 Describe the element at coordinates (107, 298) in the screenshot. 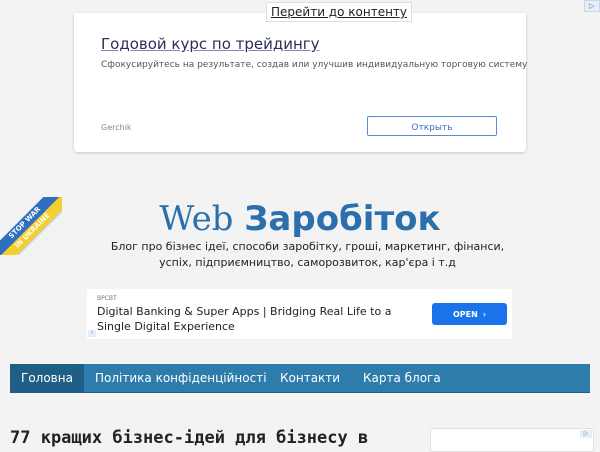

I see `banner-ad-sponsor: BPCBT` at that location.